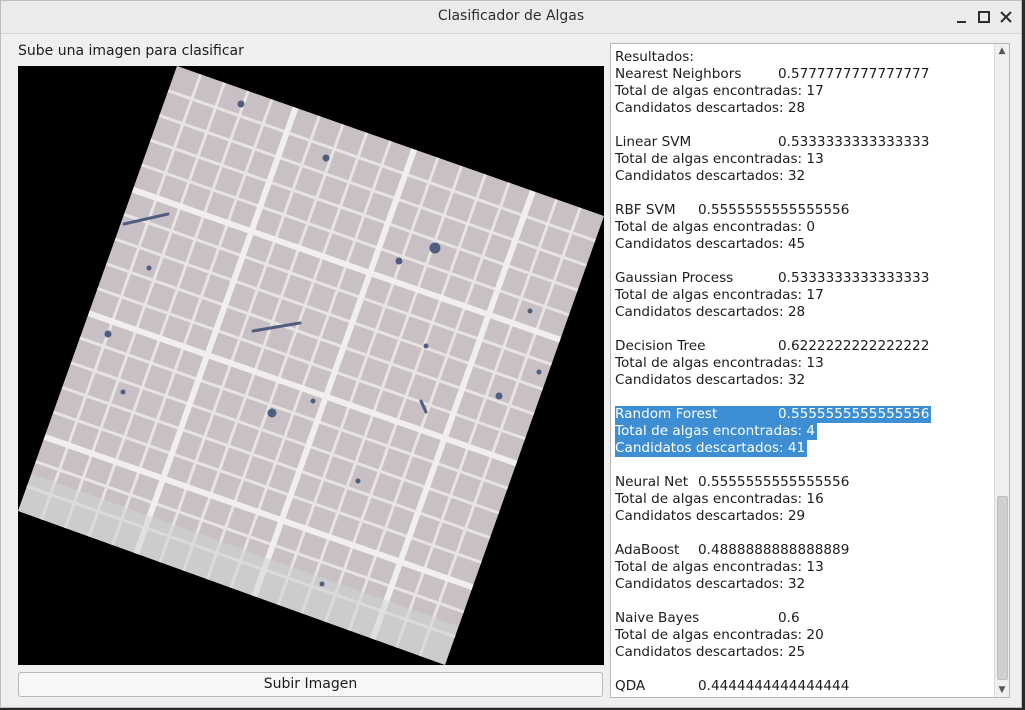 The height and width of the screenshot is (710, 1025). Describe the element at coordinates (653, 142) in the screenshot. I see `model-name: Linear SVM` at that location.